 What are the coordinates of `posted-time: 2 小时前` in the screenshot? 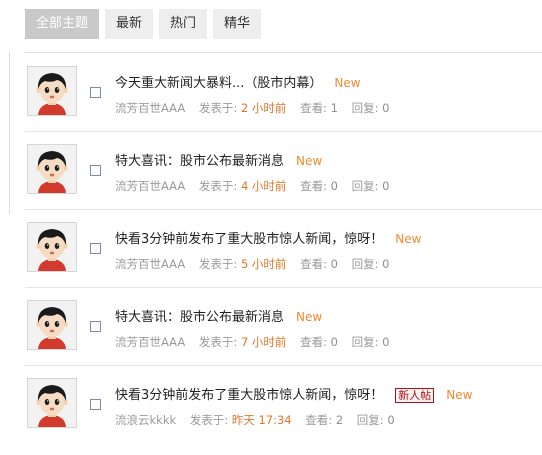 It's located at (263, 108).